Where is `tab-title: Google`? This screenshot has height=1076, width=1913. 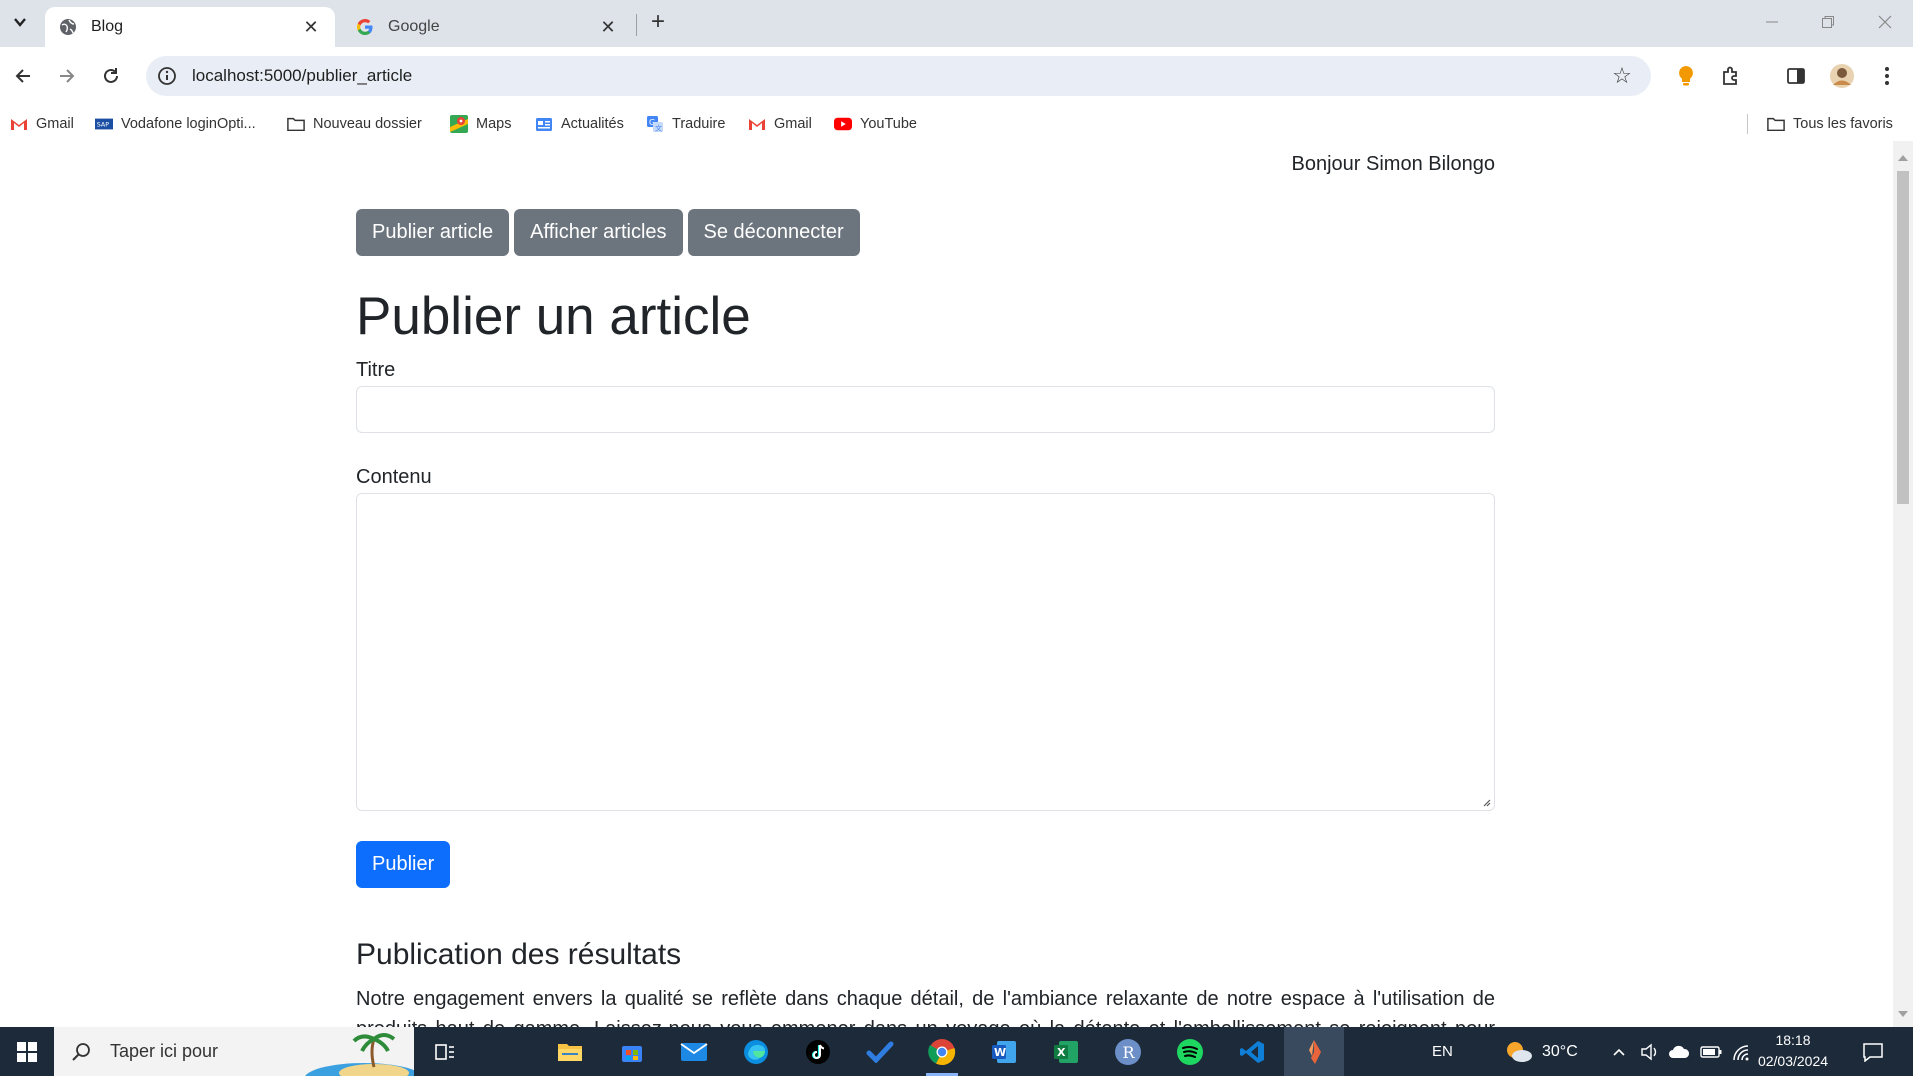 tab-title: Google is located at coordinates (414, 26).